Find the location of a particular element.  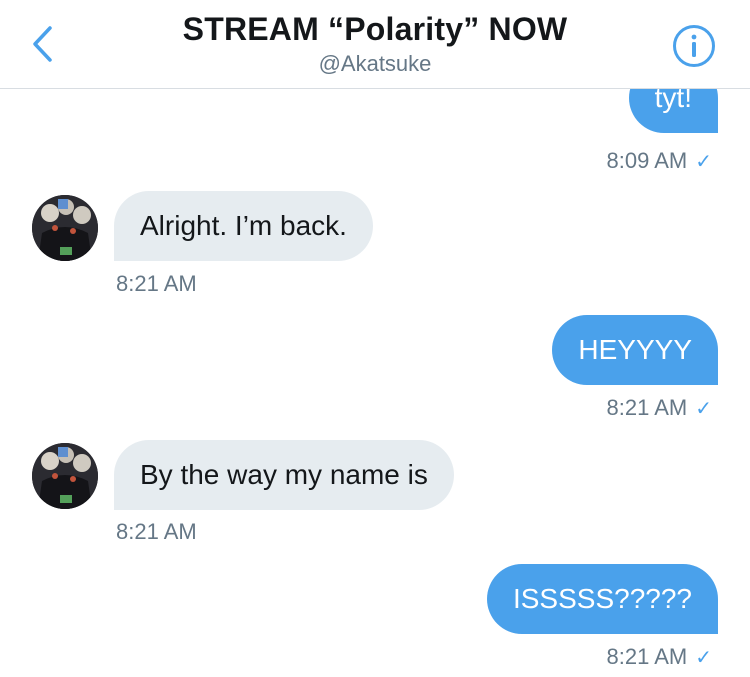

info-icon is located at coordinates (694, 46).